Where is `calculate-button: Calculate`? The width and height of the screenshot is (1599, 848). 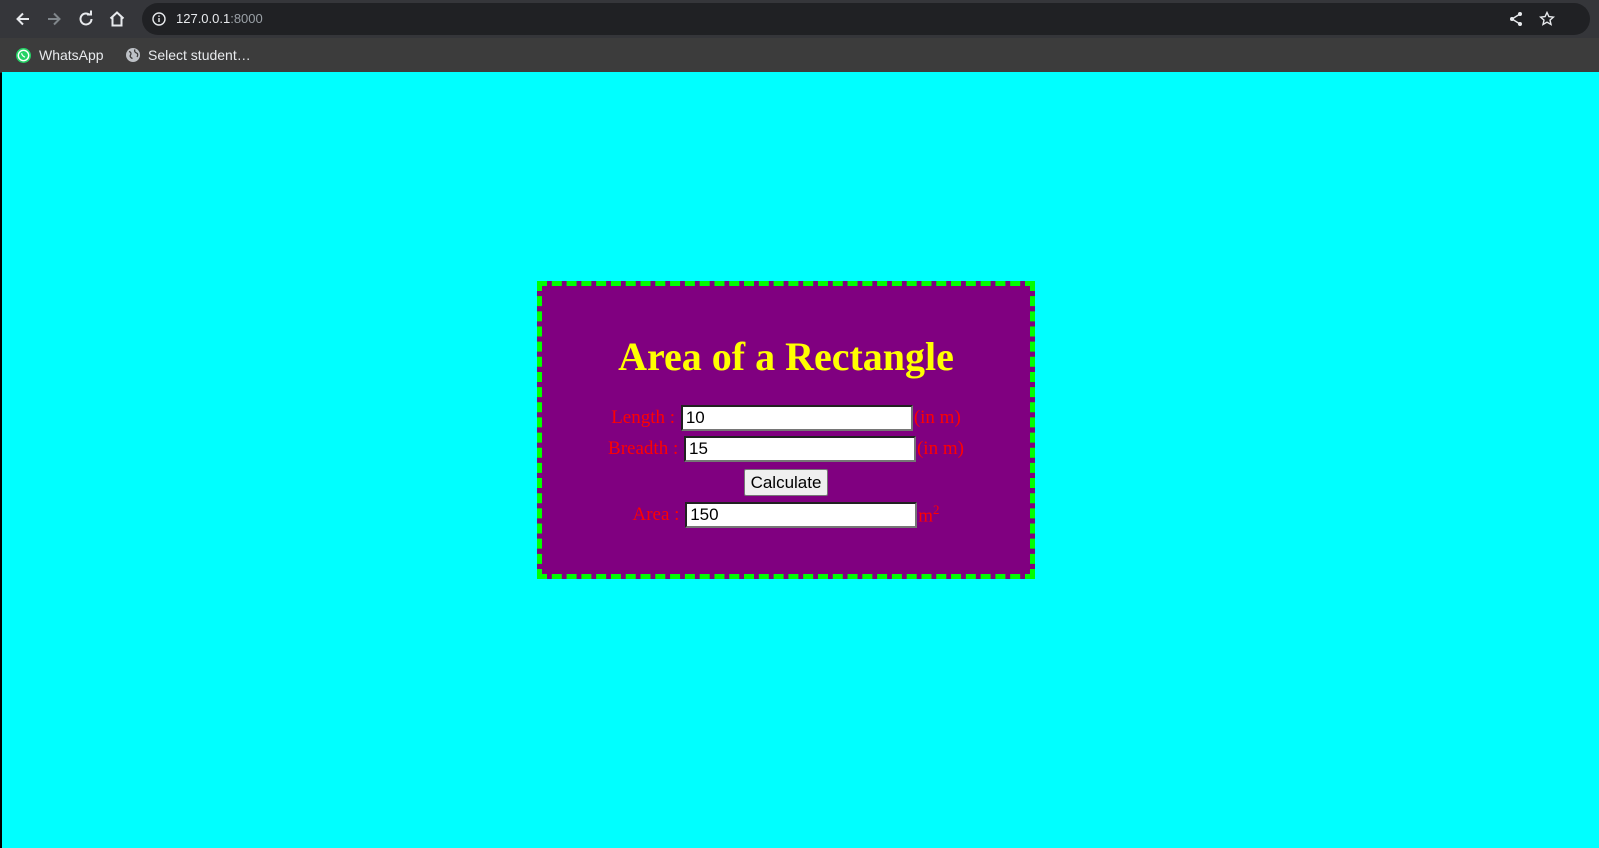 calculate-button: Calculate is located at coordinates (786, 482).